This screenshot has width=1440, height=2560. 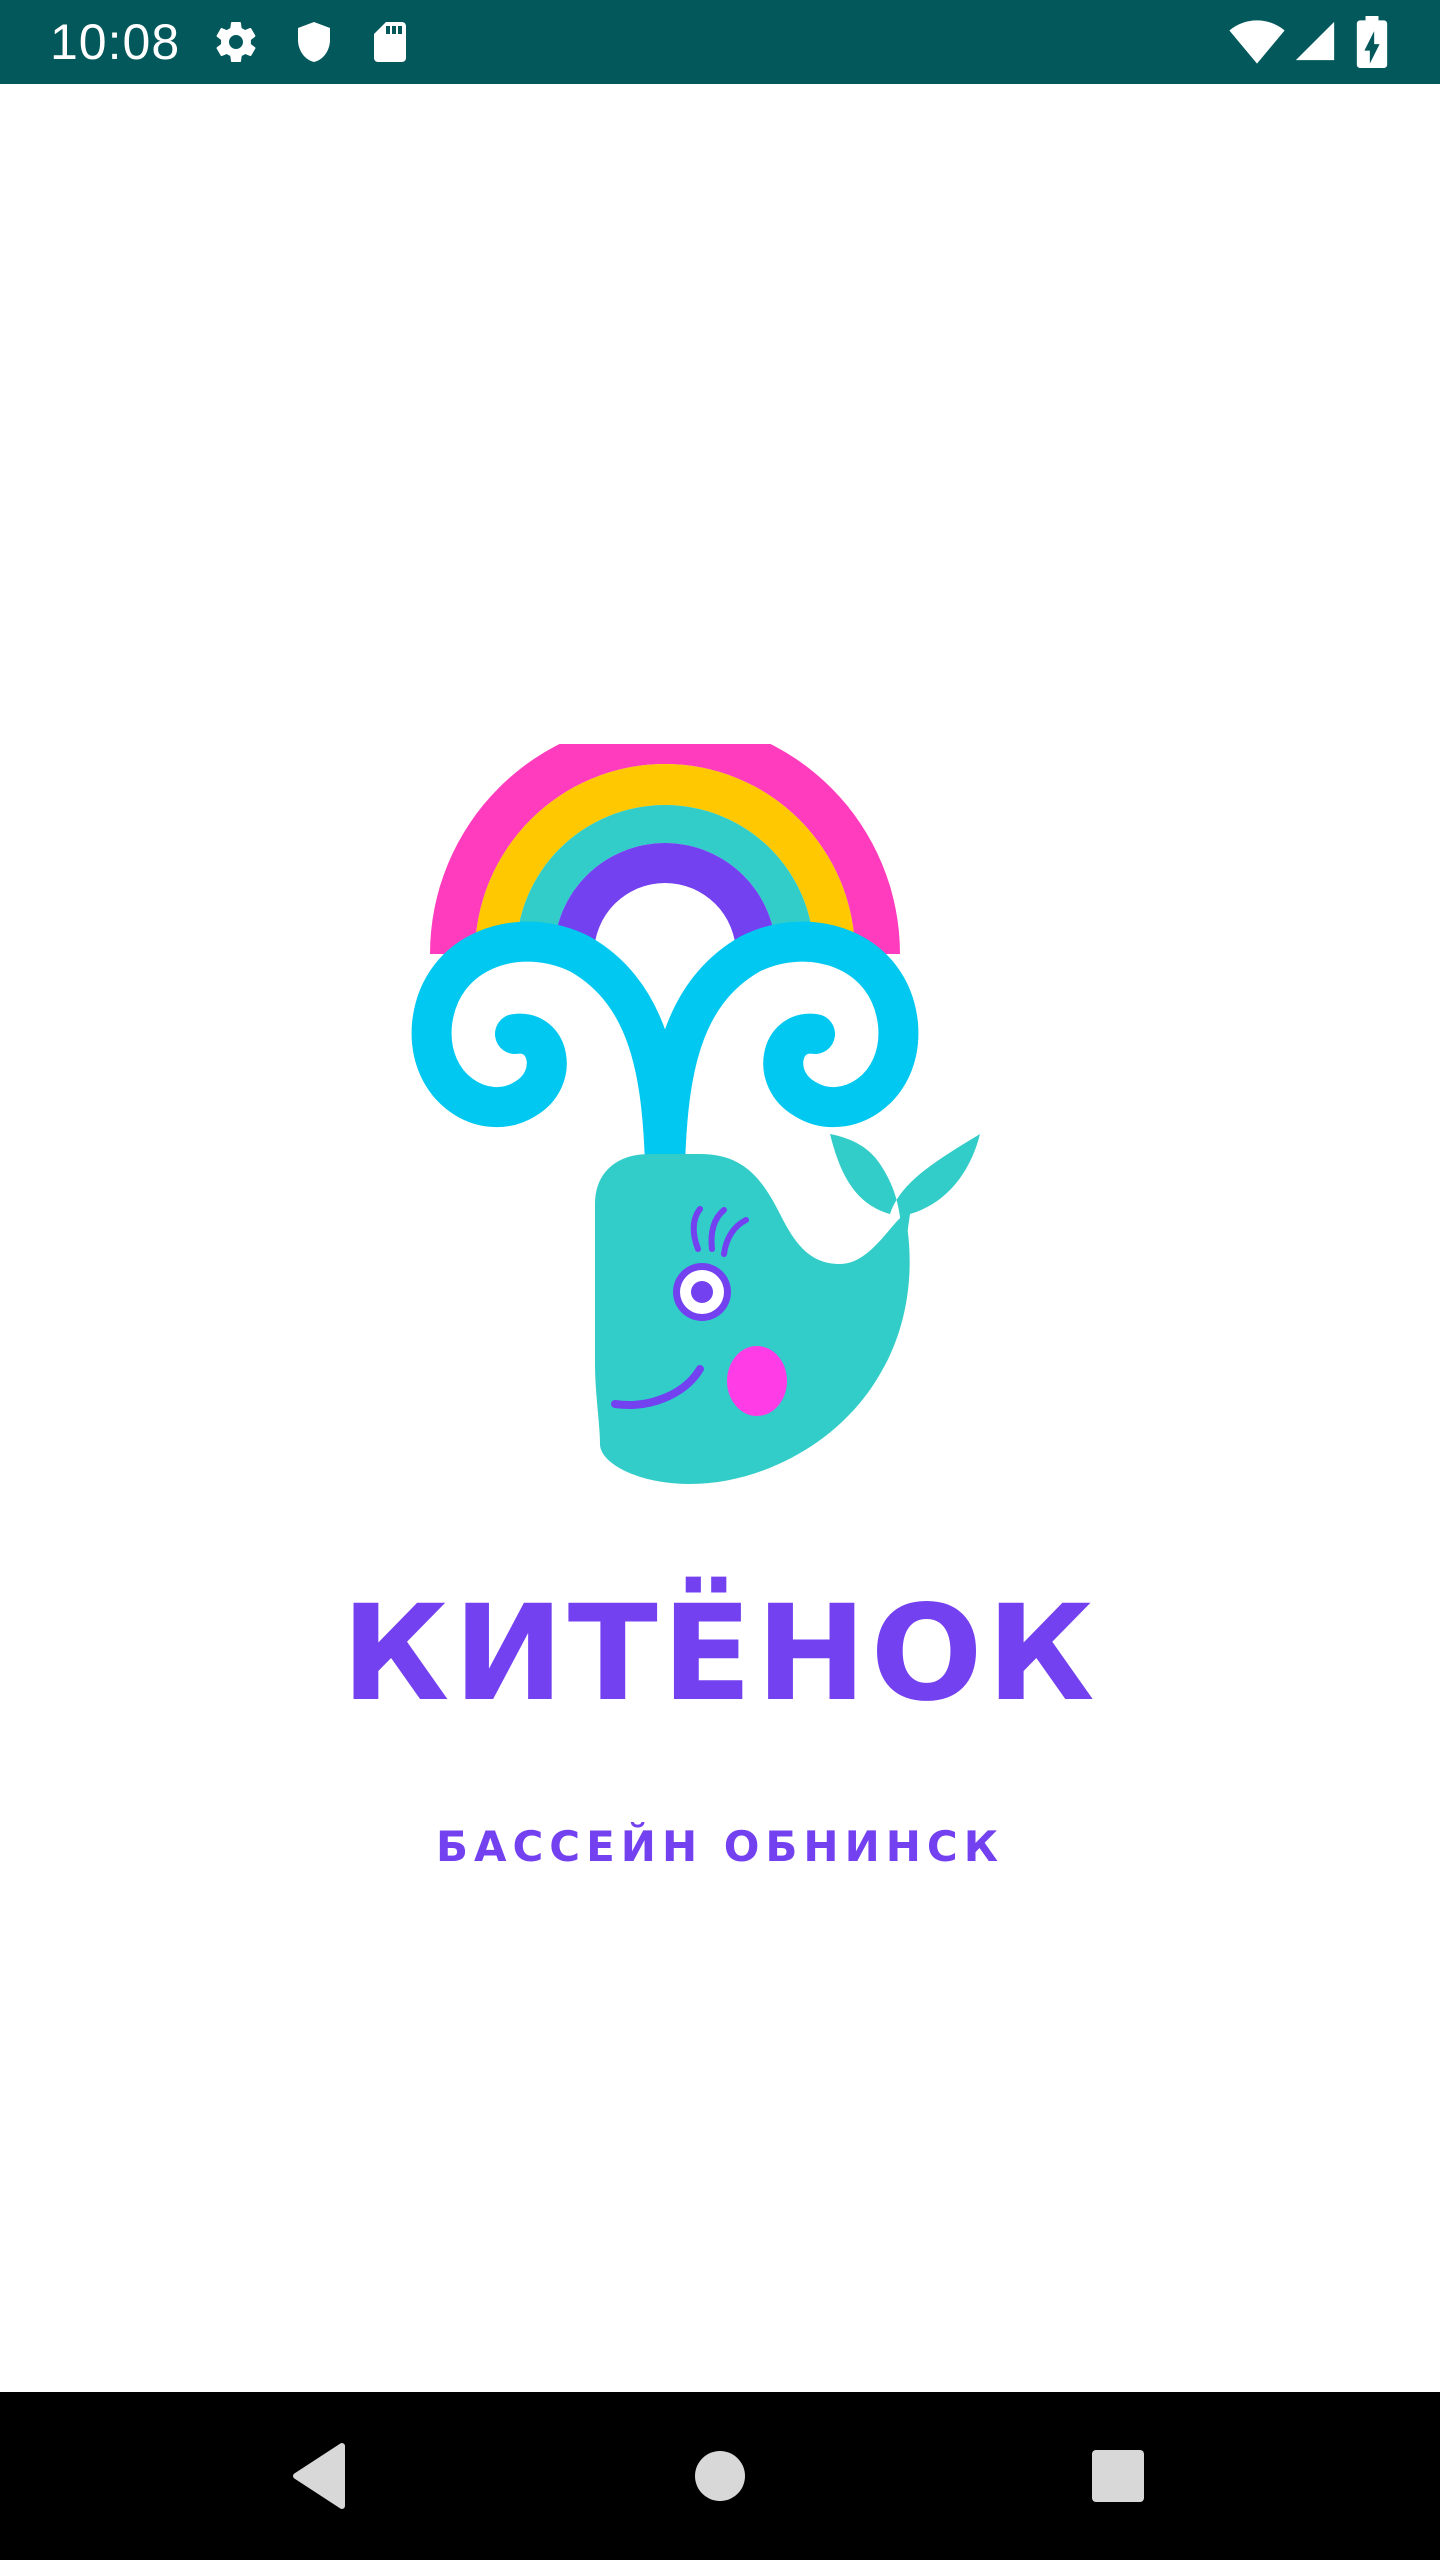 What do you see at coordinates (1372, 42) in the screenshot?
I see `battery-charging-icon` at bounding box center [1372, 42].